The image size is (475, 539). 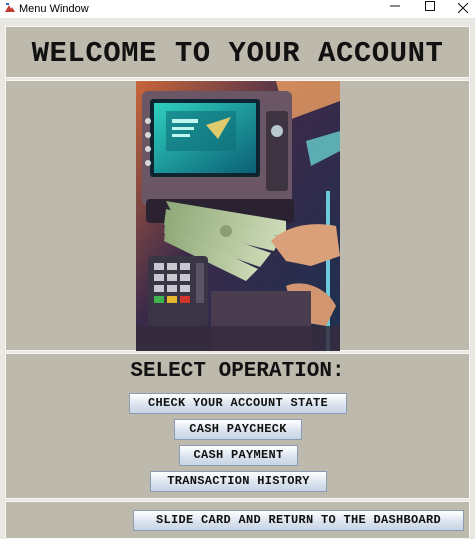 I want to click on app-icon, so click(x=10, y=8).